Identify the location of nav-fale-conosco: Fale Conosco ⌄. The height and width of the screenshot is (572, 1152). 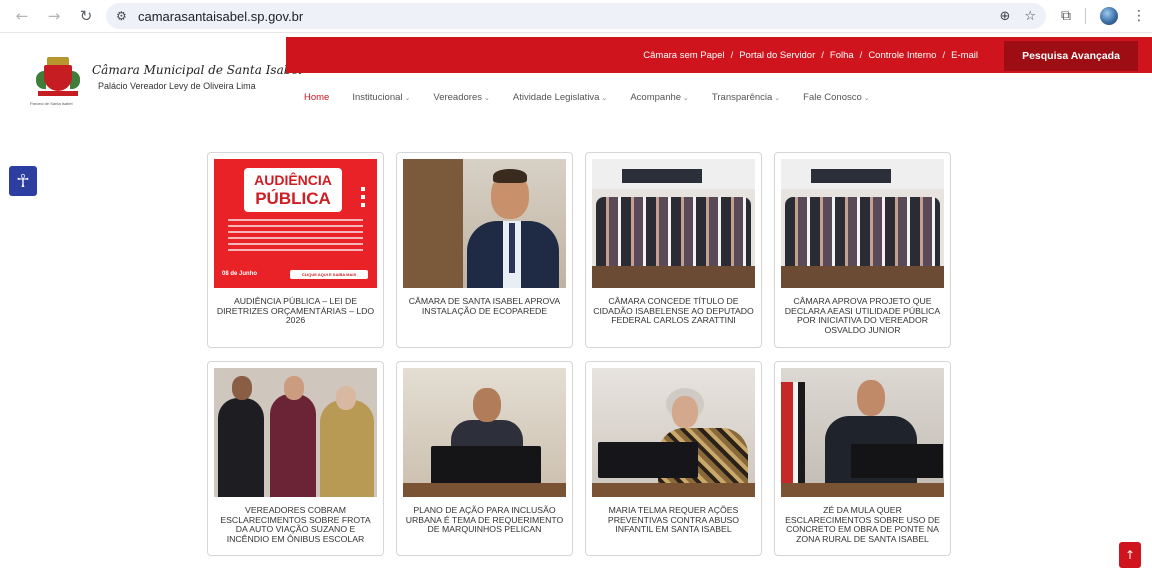
(836, 97).